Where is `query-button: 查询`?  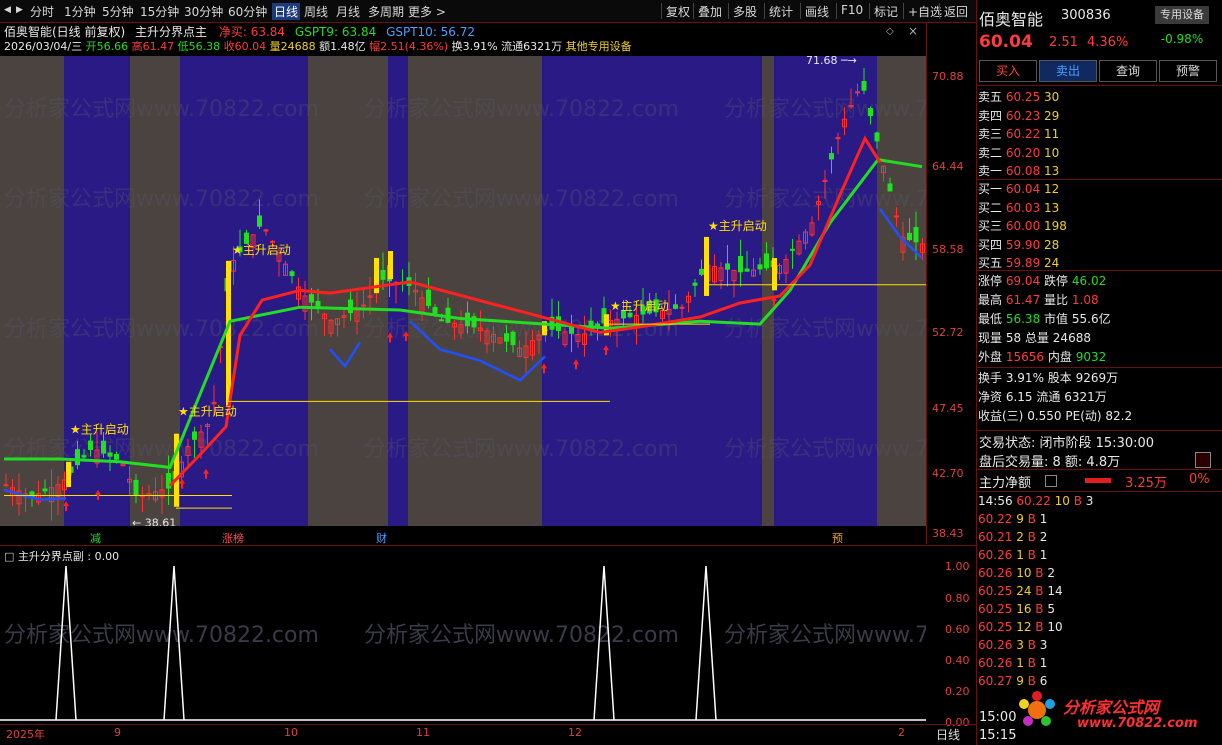 query-button: 查询 is located at coordinates (1128, 71).